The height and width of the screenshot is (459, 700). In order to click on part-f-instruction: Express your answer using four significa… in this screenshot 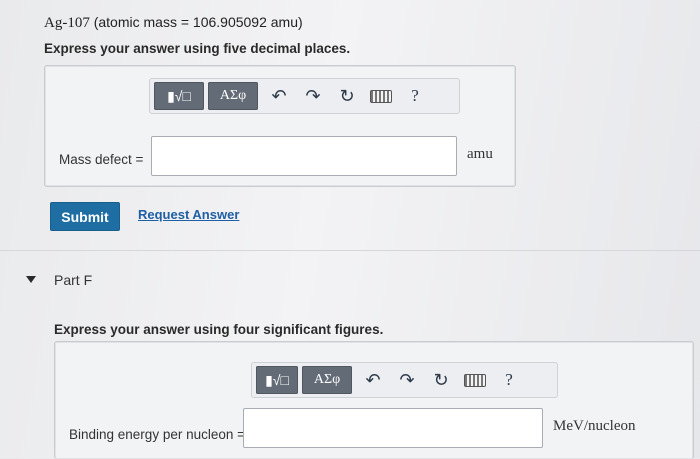, I will do `click(219, 329)`.